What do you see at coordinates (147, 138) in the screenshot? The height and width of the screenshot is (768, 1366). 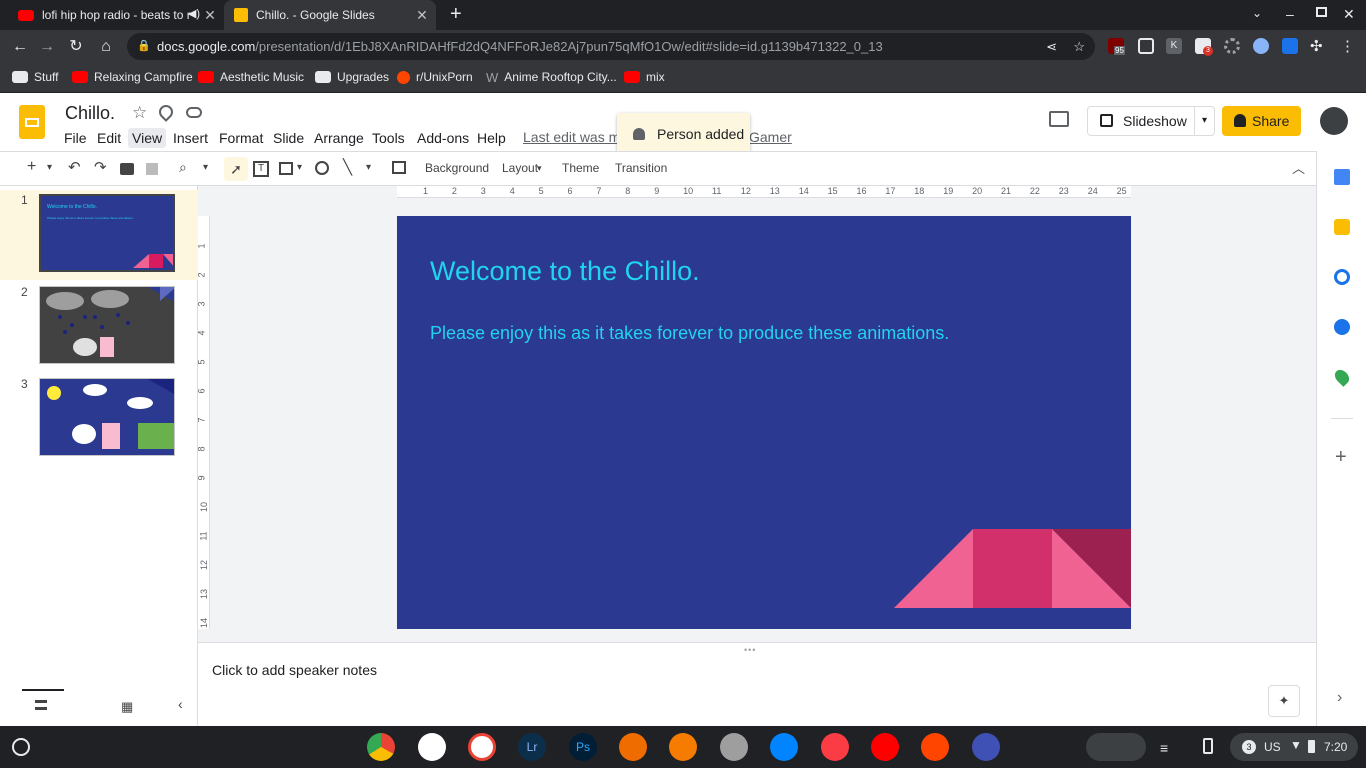 I see `menu-view: View` at bounding box center [147, 138].